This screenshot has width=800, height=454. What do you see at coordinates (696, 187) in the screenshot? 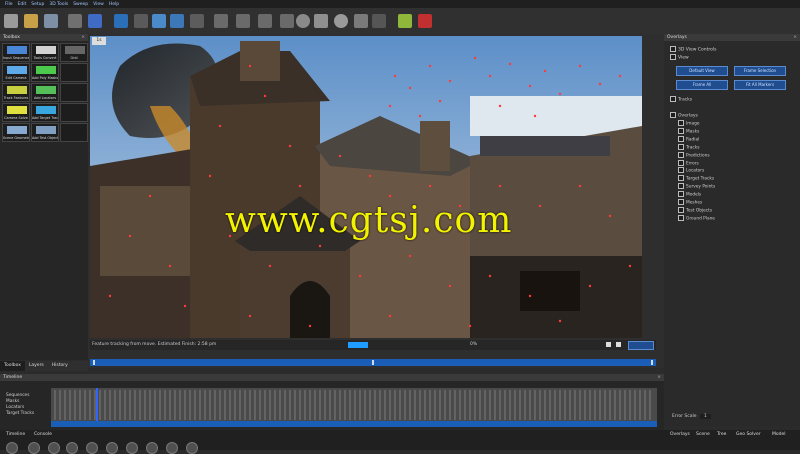
I see `overlay-item-survey-points: Survey Points` at bounding box center [696, 187].